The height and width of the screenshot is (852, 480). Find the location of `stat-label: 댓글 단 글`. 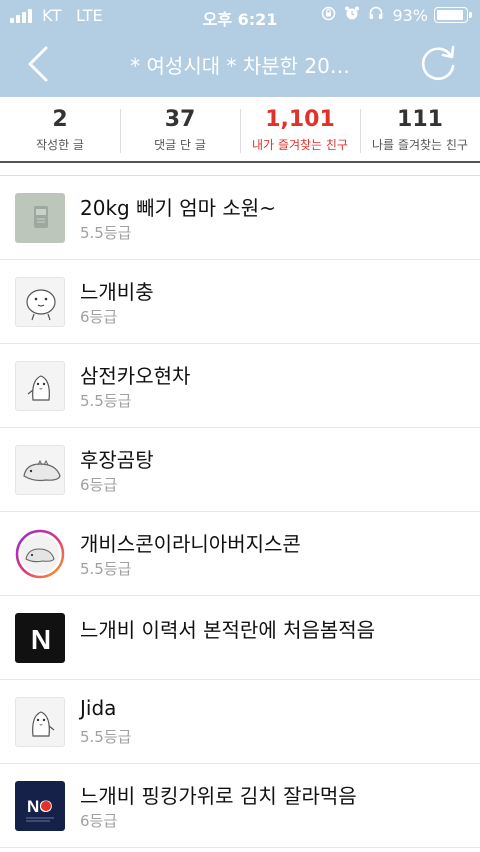

stat-label: 댓글 단 글 is located at coordinates (180, 145).